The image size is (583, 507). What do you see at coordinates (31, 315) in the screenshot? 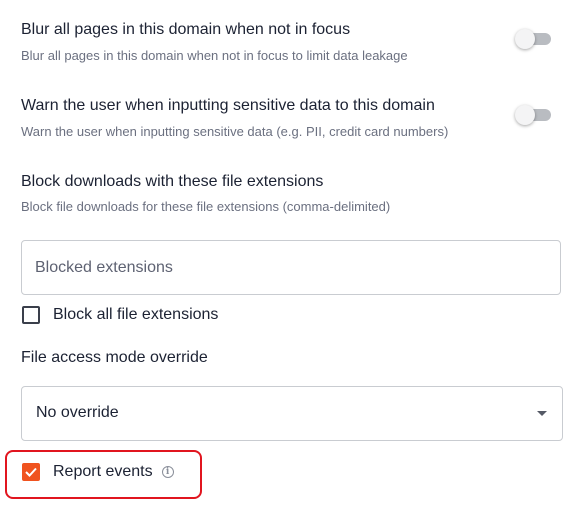
I see `block-all-extensions-checkbox` at bounding box center [31, 315].